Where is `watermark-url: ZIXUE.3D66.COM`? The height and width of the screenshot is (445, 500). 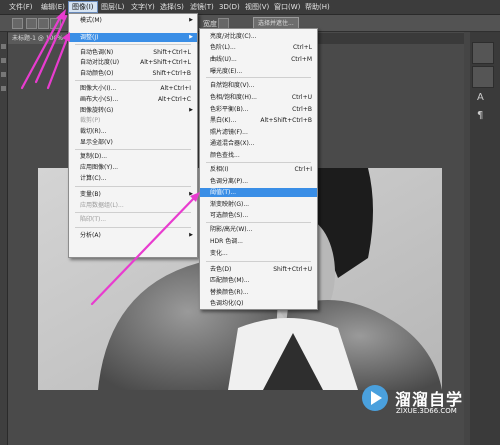
watermark-url: ZIXUE.3D66.COM is located at coordinates (426, 411).